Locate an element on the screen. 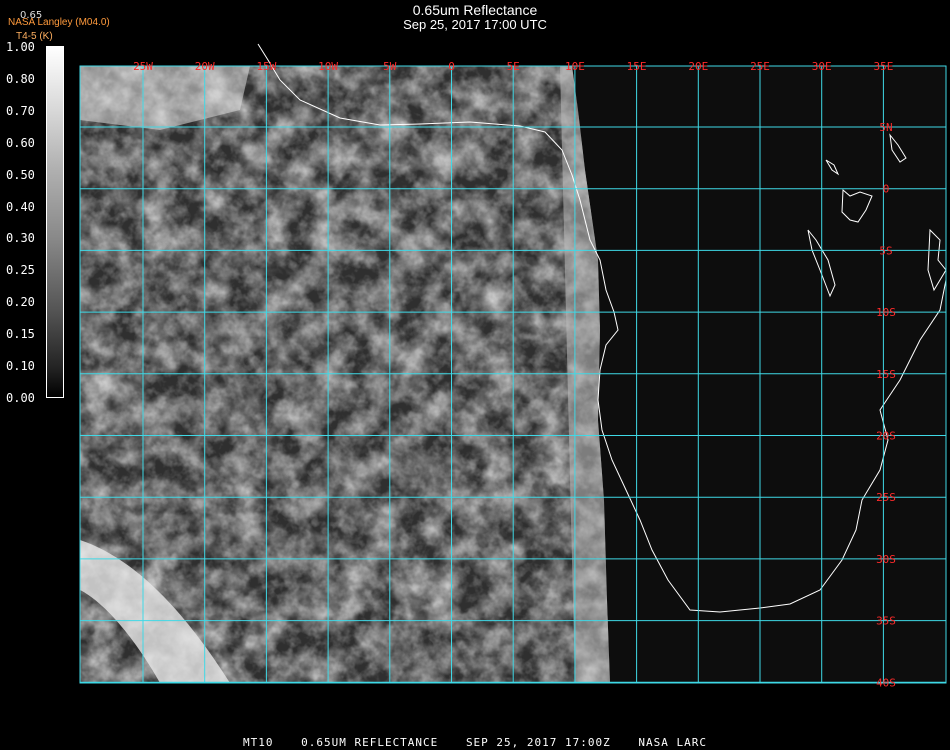 Image resolution: width=950 pixels, height=750 pixels. longitude-label: 5E is located at coordinates (513, 66).